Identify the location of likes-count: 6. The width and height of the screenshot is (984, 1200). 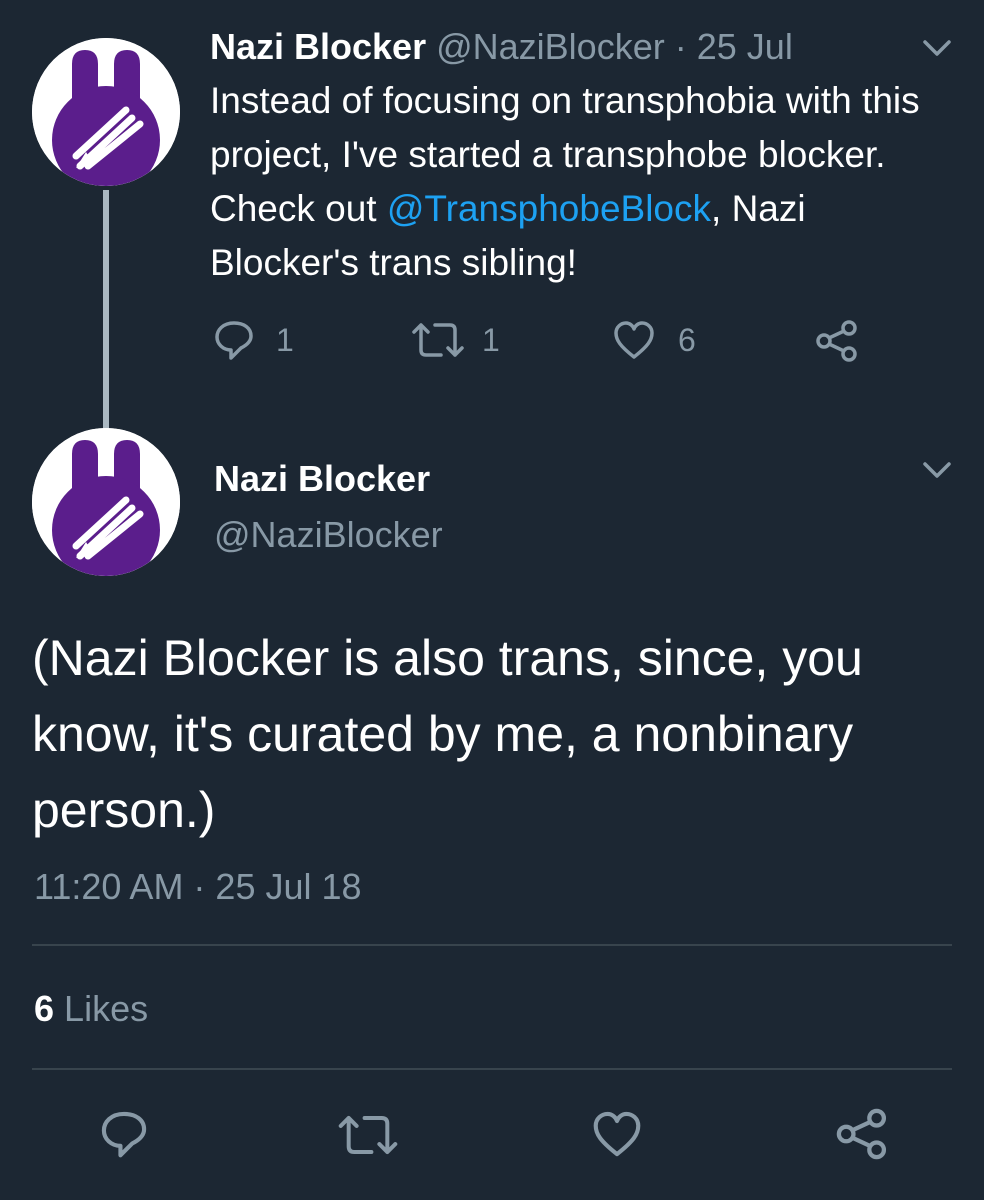
(44, 1008).